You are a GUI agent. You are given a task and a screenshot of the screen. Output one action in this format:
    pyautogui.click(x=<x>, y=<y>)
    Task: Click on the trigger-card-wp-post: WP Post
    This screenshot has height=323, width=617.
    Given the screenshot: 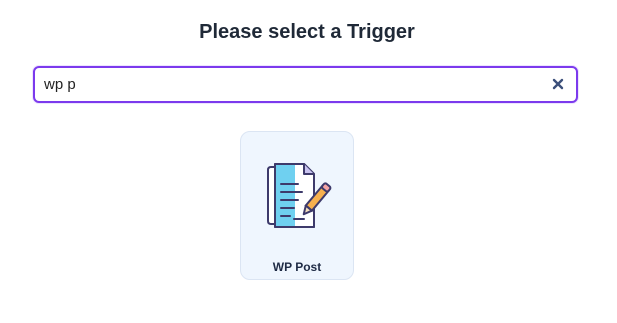 What is the action you would take?
    pyautogui.click(x=297, y=205)
    